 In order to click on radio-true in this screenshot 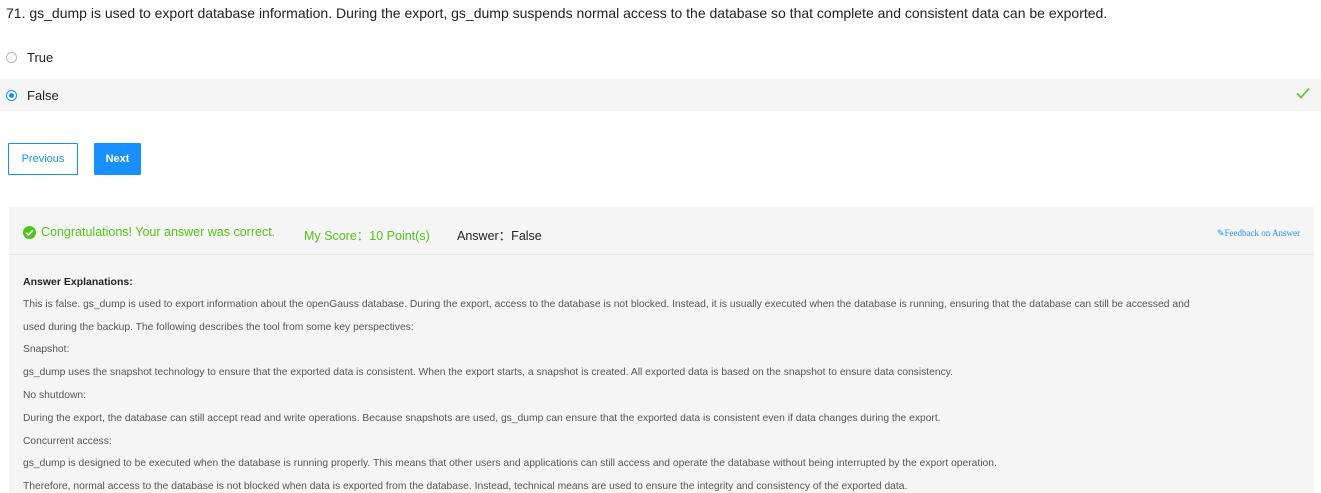, I will do `click(11, 57)`.